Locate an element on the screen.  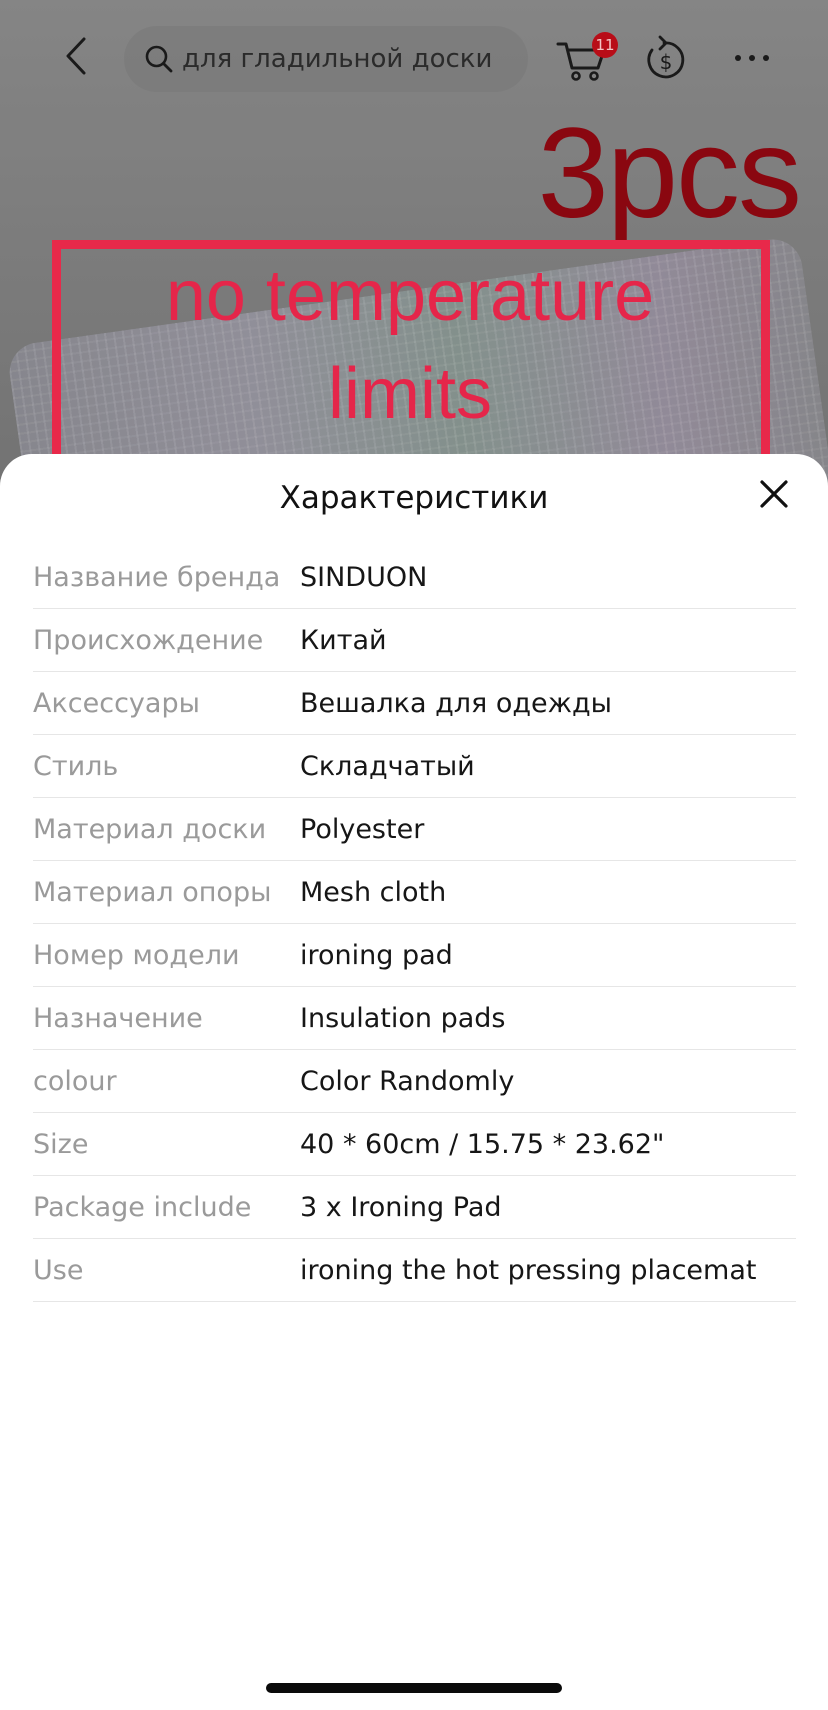
spec-key: Size is located at coordinates (61, 1144).